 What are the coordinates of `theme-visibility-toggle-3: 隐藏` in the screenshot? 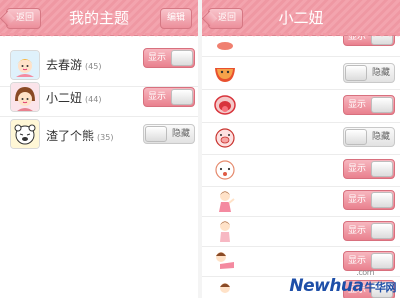 It's located at (169, 134).